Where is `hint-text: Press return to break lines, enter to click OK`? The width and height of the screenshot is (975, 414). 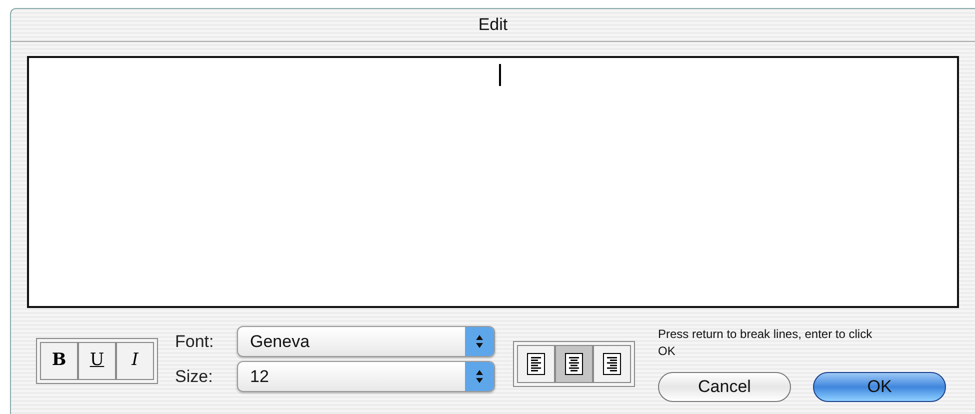
hint-text: Press return to break lines, enter to click OK is located at coordinates (765, 343).